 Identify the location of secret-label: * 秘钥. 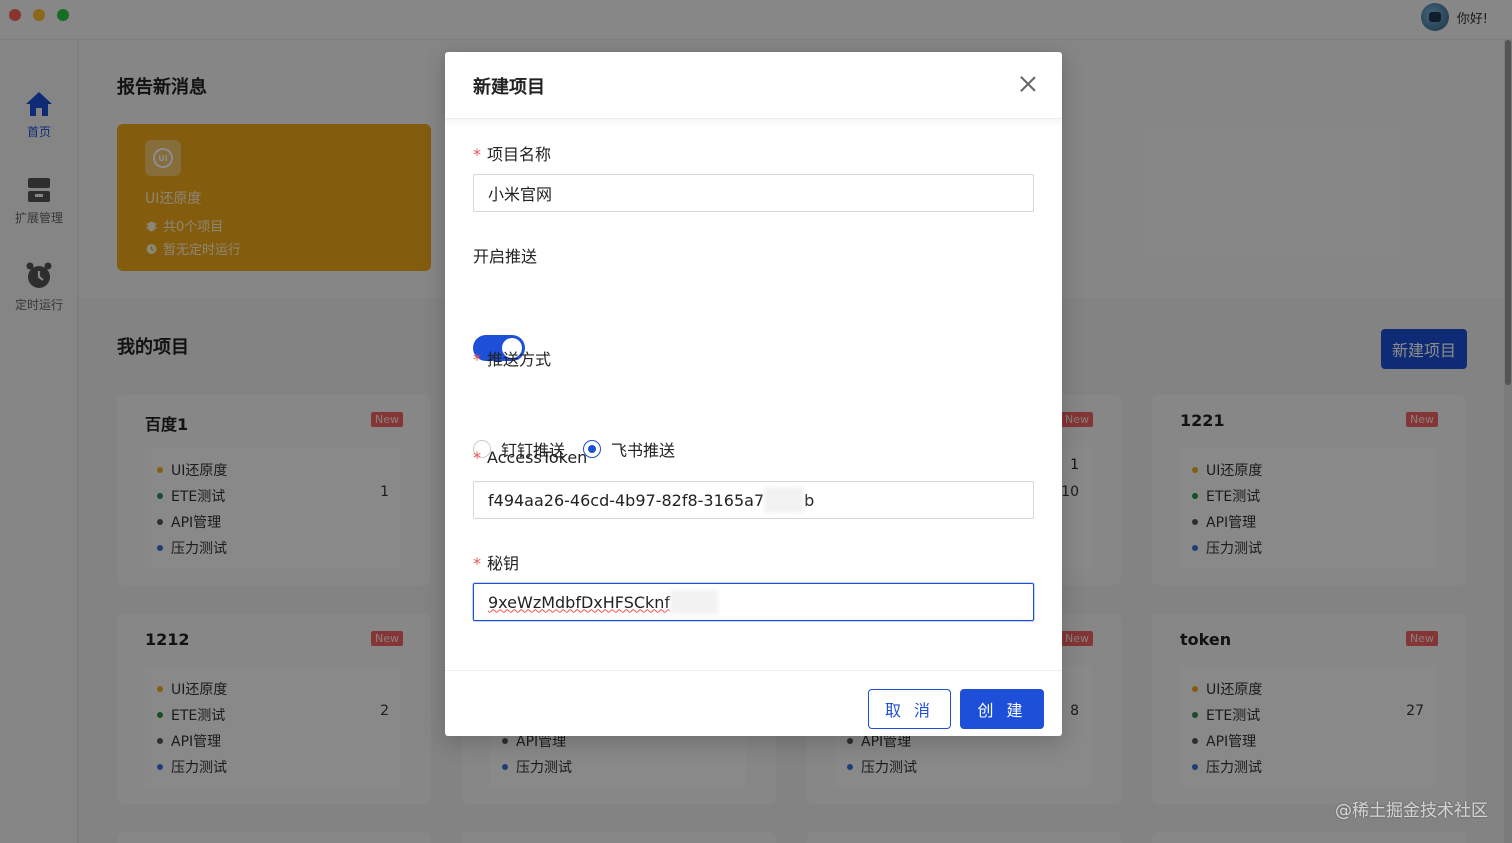
(496, 563).